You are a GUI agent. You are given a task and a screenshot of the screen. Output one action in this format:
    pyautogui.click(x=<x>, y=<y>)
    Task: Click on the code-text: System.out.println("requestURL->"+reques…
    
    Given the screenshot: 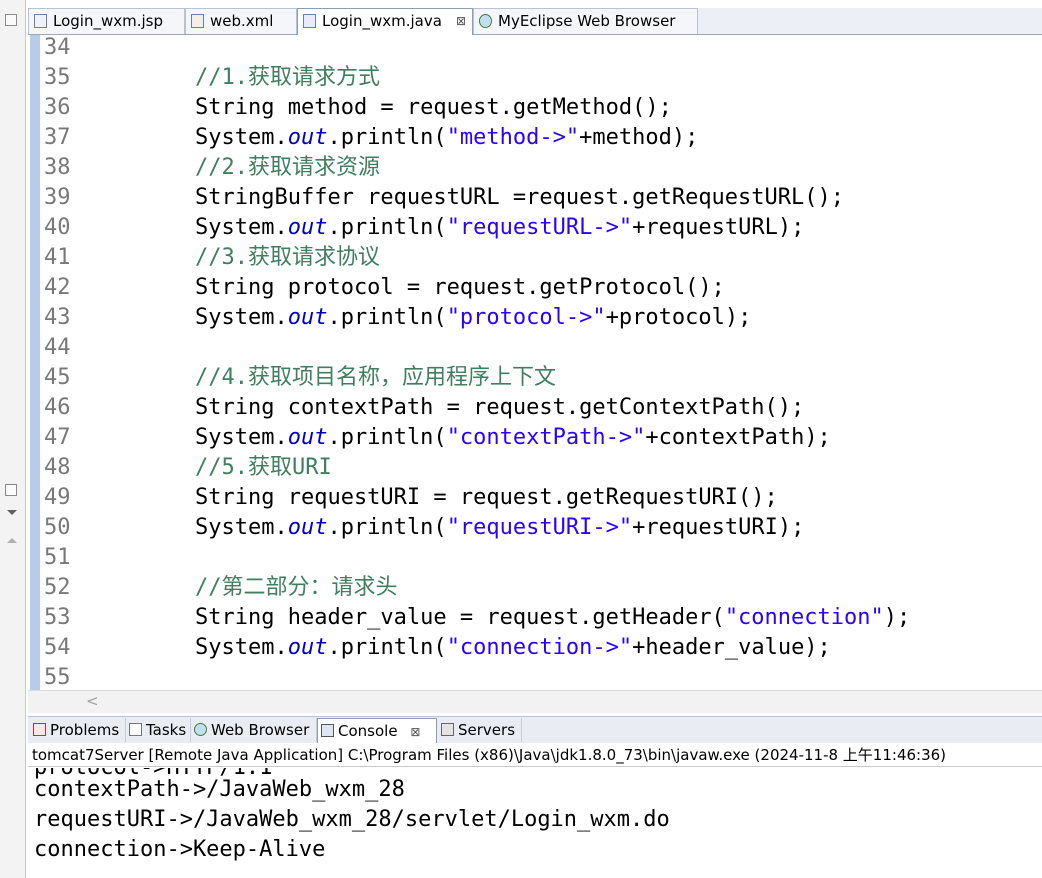 What is the action you would take?
    pyautogui.click(x=499, y=228)
    